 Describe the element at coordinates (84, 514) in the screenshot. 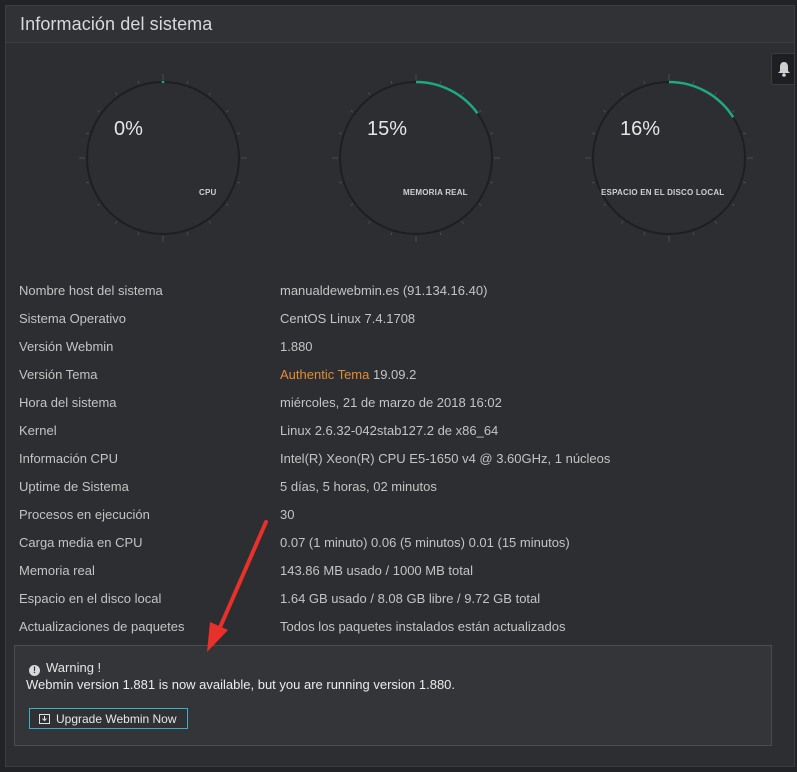

I see `info-label: Procesos en ejecución` at that location.